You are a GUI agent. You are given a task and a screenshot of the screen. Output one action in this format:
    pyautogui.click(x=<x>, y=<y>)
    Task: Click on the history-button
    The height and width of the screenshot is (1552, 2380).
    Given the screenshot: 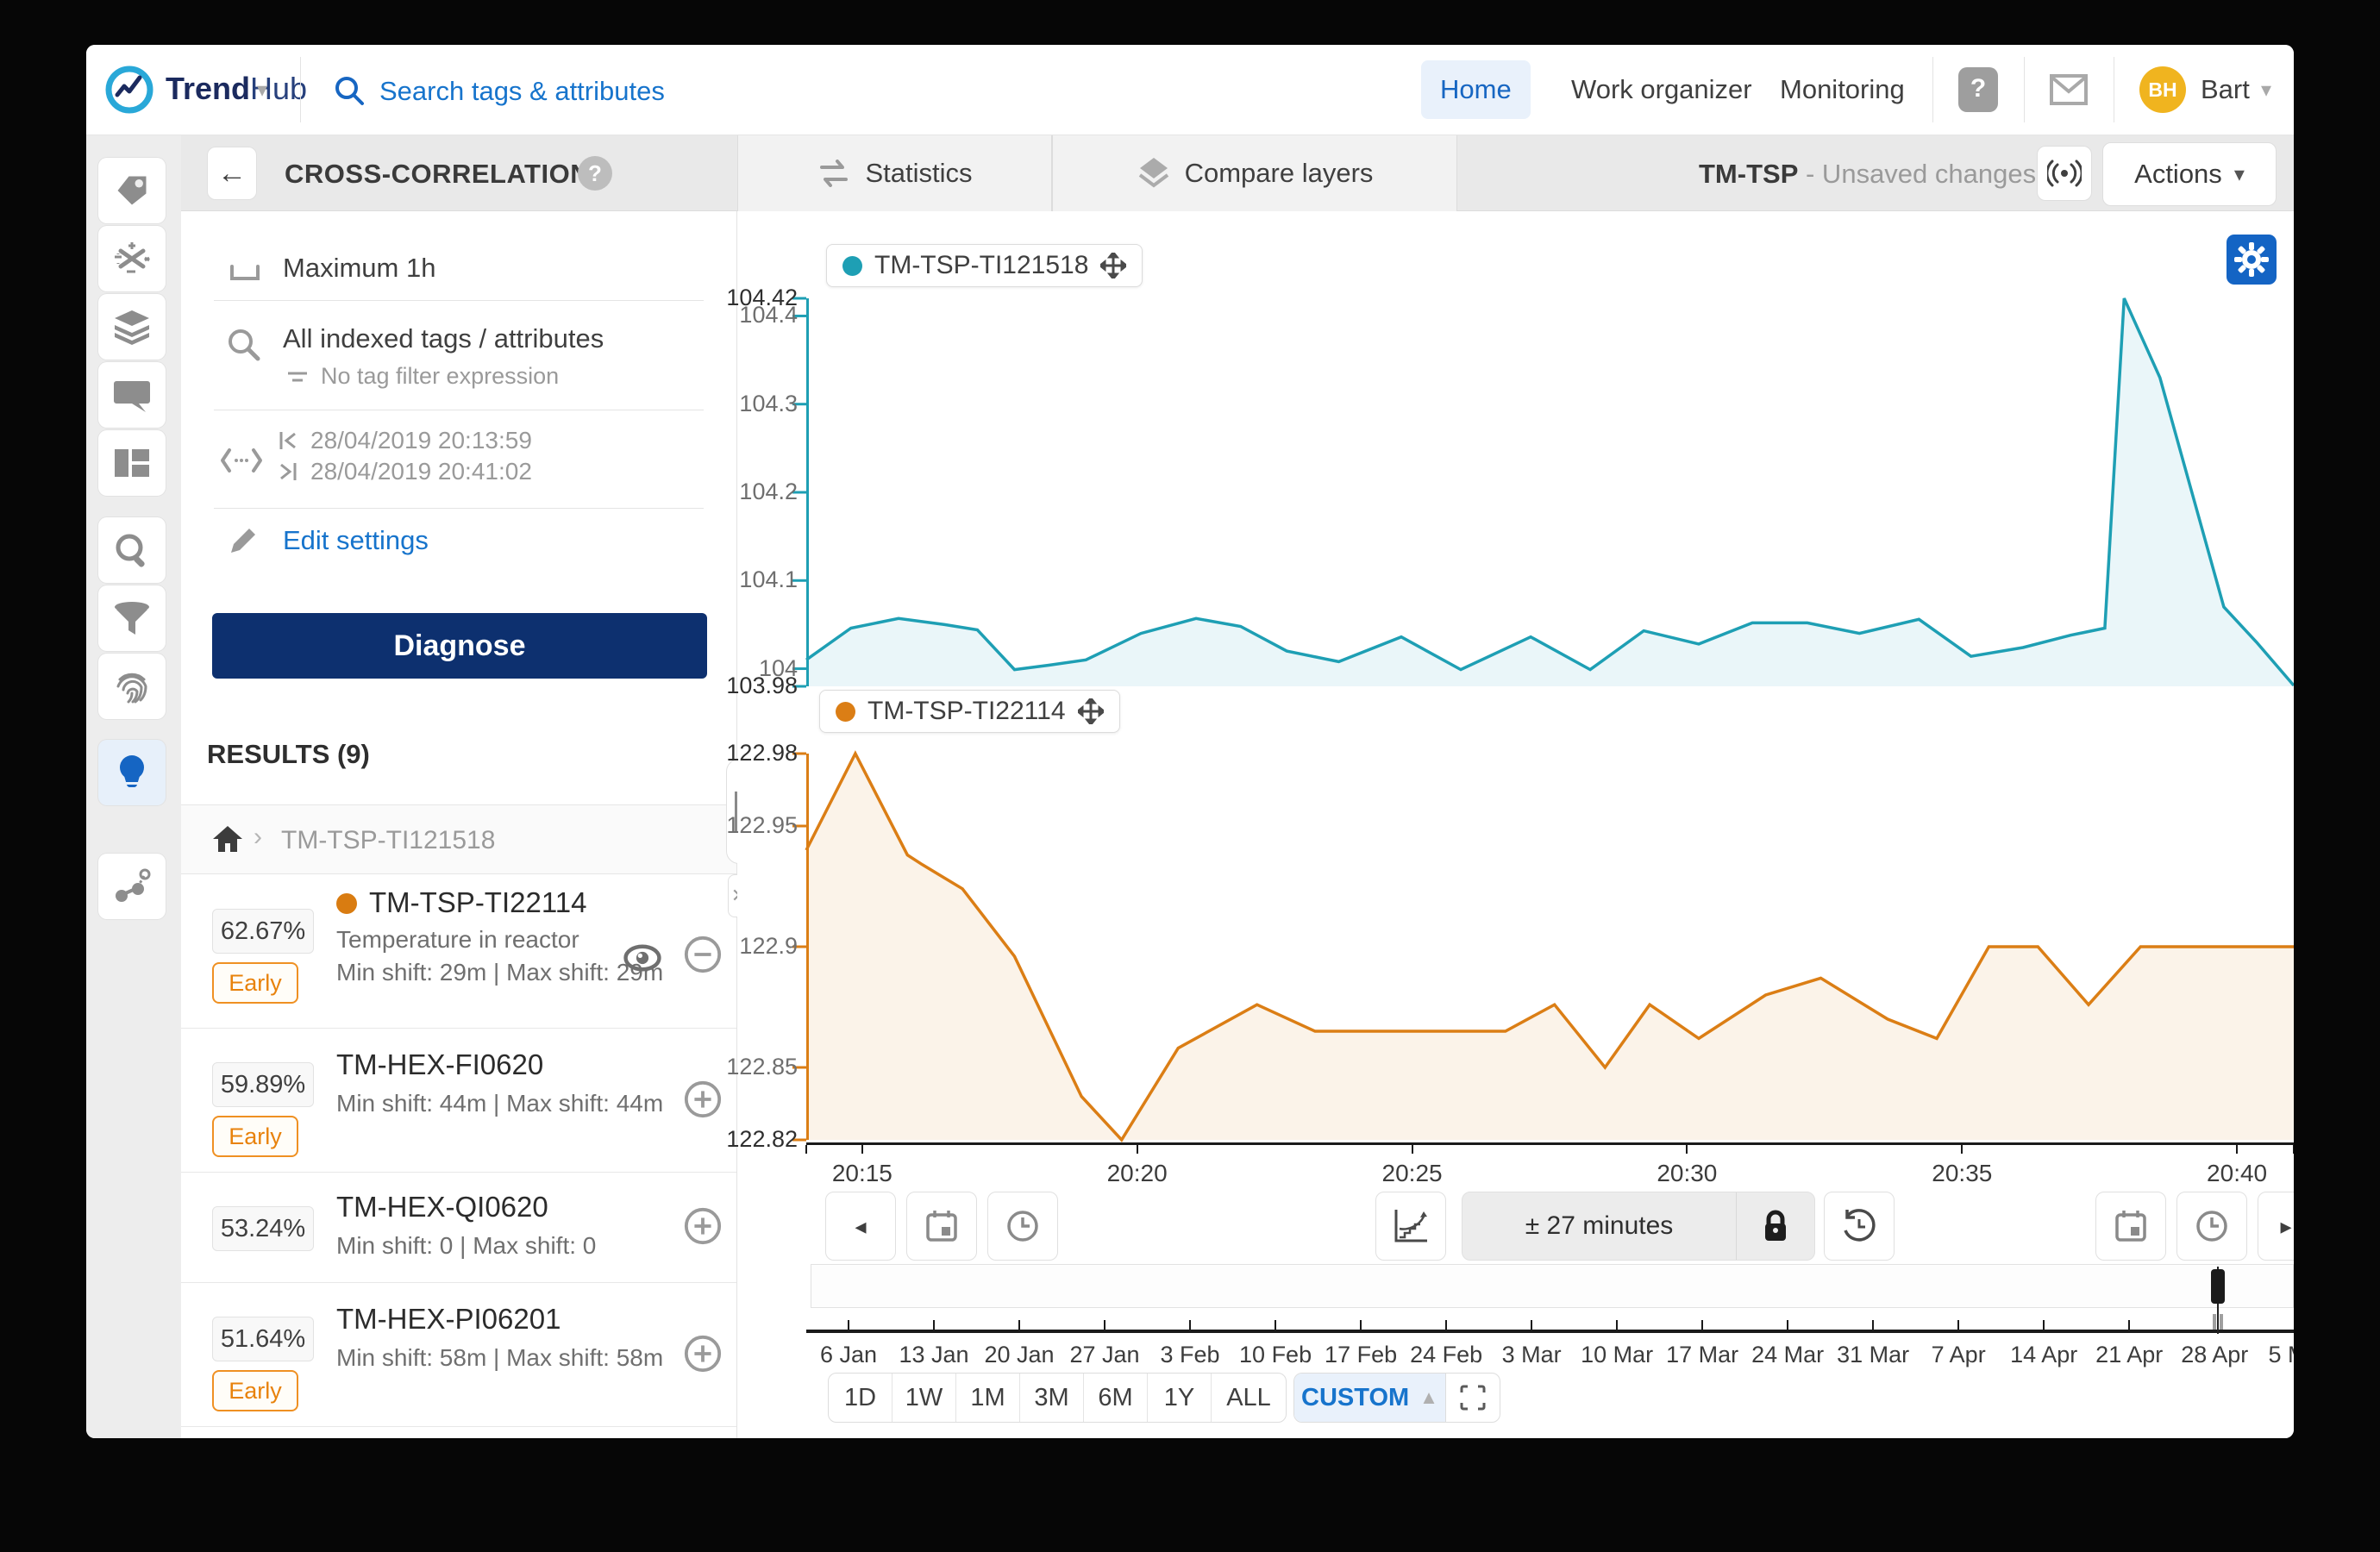 What is the action you would take?
    pyautogui.click(x=1860, y=1227)
    